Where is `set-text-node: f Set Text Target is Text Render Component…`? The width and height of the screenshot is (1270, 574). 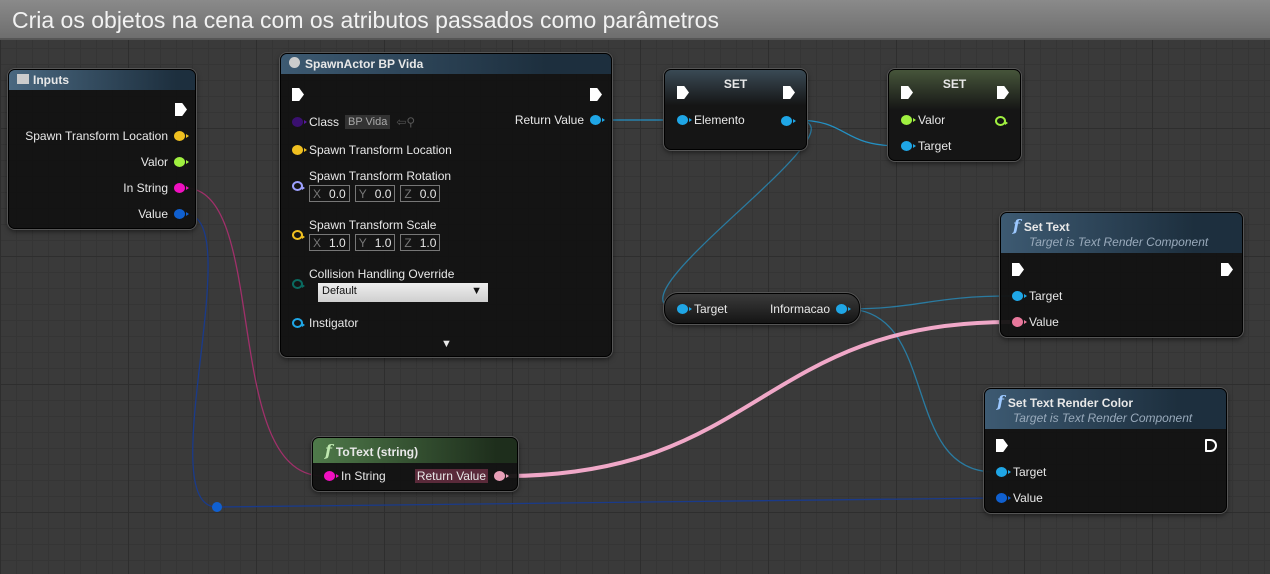 set-text-node: f Set Text Target is Text Render Component… is located at coordinates (1121, 274).